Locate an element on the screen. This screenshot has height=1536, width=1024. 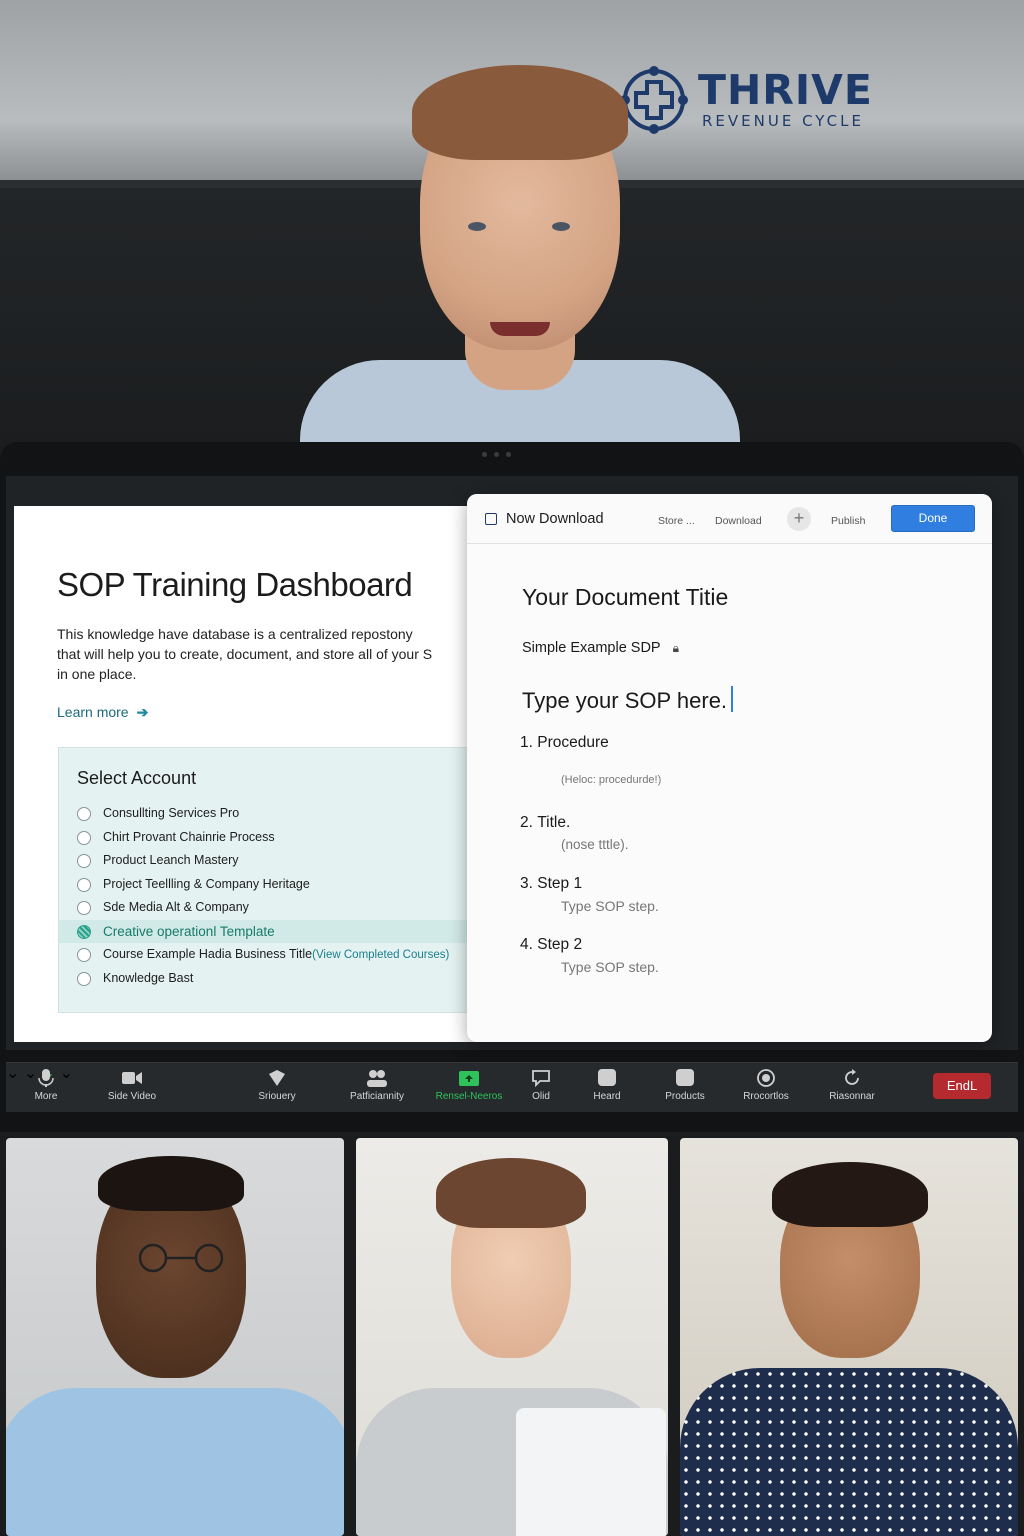
arrow-right-icon: ➔ is located at coordinates (142, 712).